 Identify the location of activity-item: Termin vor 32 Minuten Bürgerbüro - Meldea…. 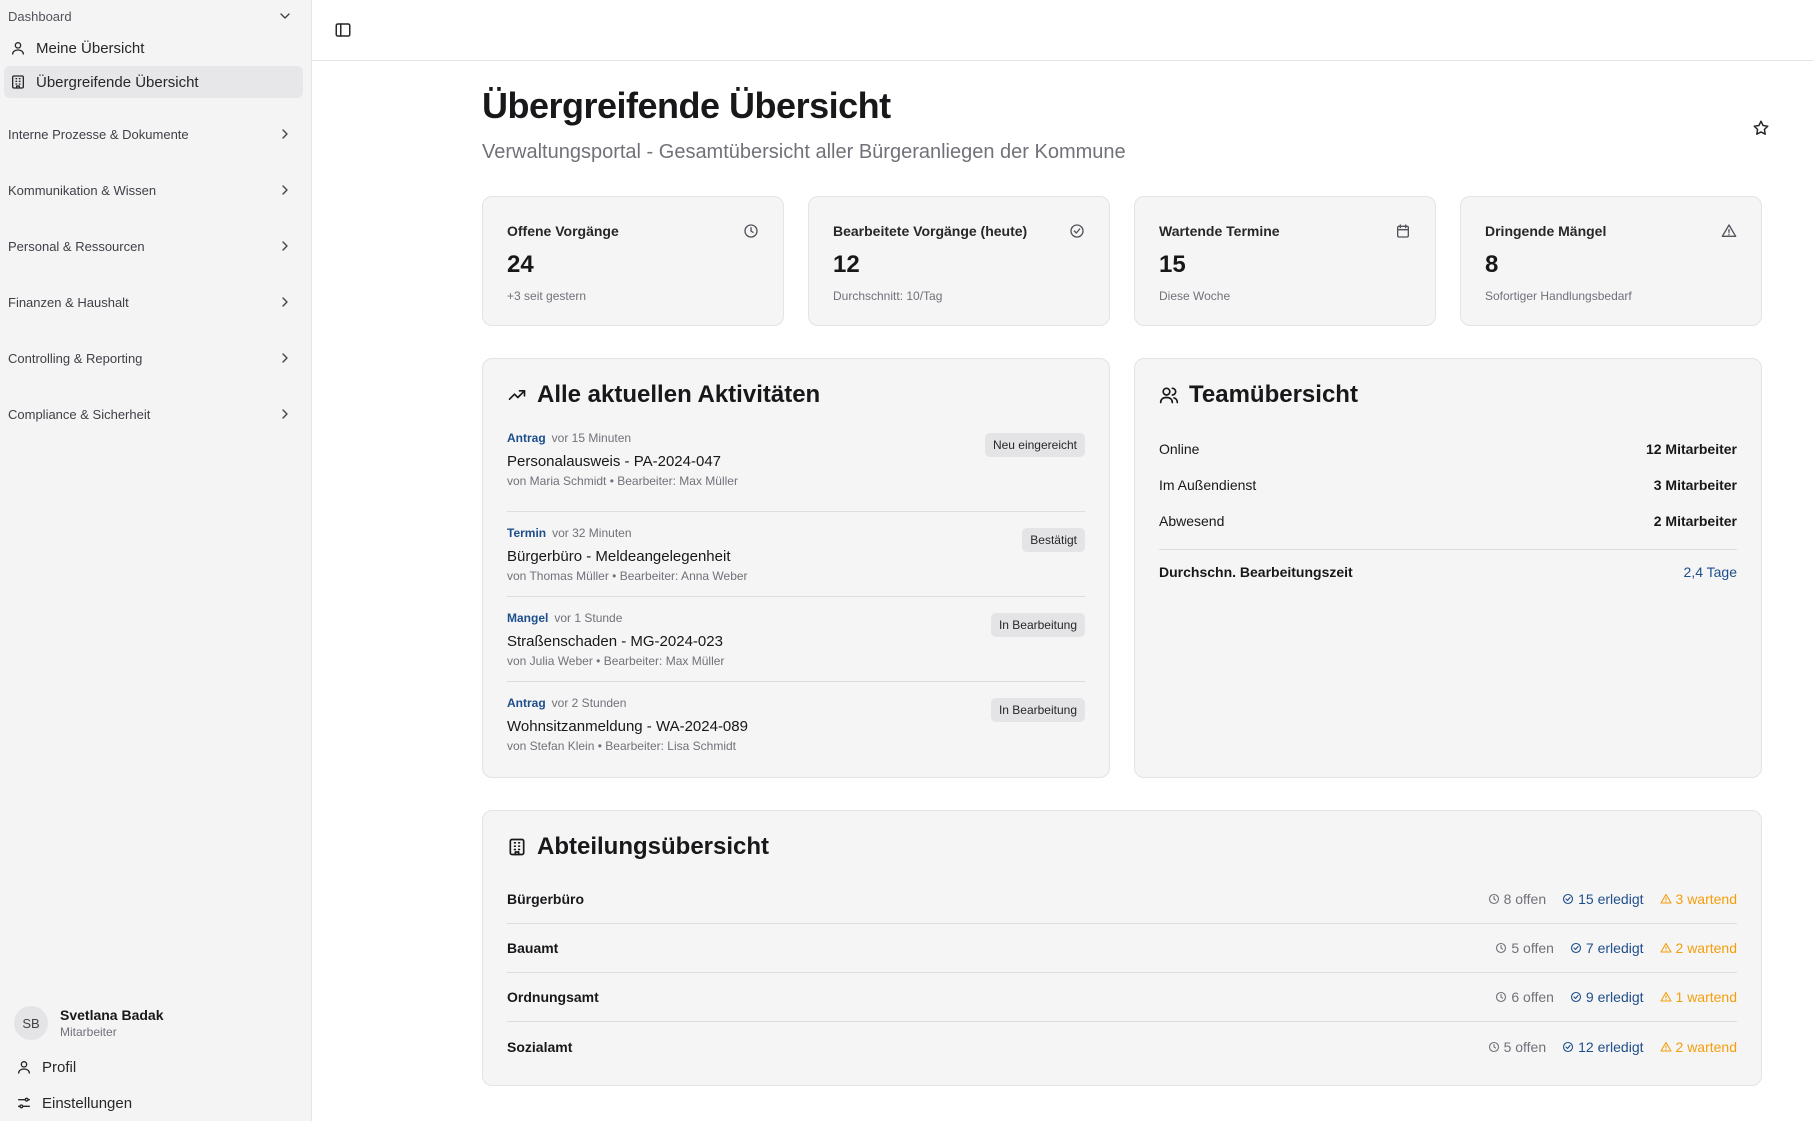
(796, 554).